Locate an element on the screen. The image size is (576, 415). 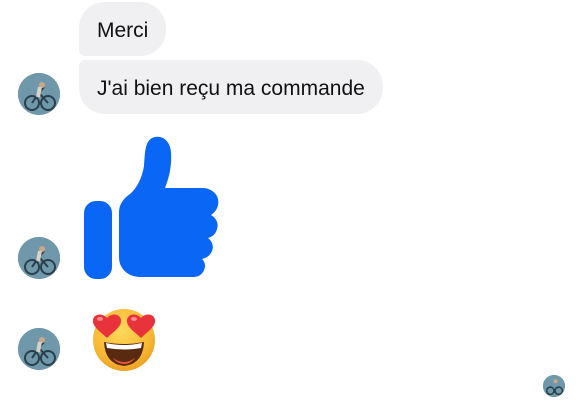
message-bubble-merci: Merci is located at coordinates (123, 29).